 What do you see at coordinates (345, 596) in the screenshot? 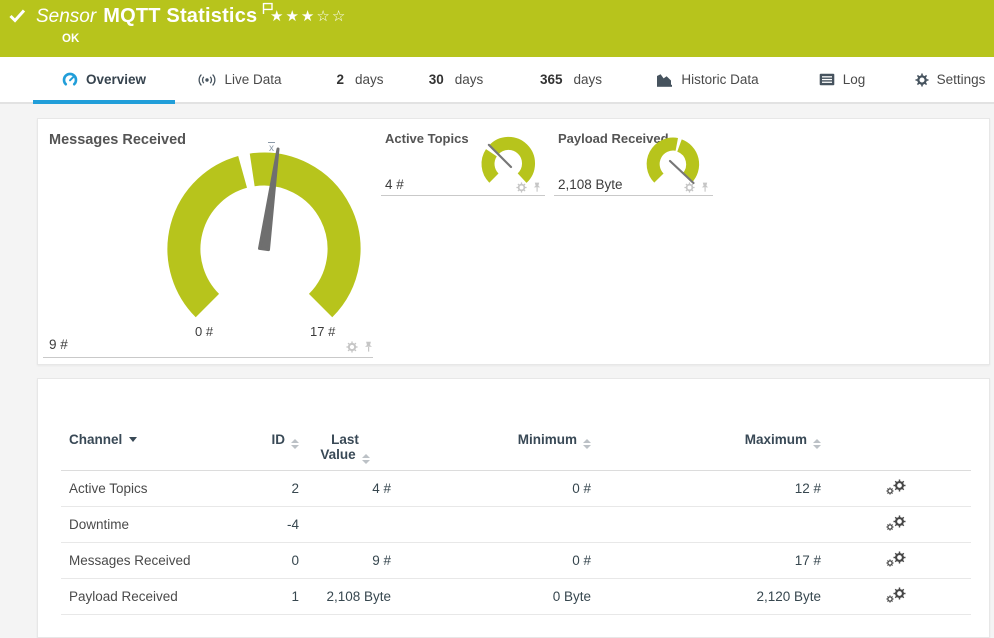
I see `channel-last-value: 2,108 Byte` at bounding box center [345, 596].